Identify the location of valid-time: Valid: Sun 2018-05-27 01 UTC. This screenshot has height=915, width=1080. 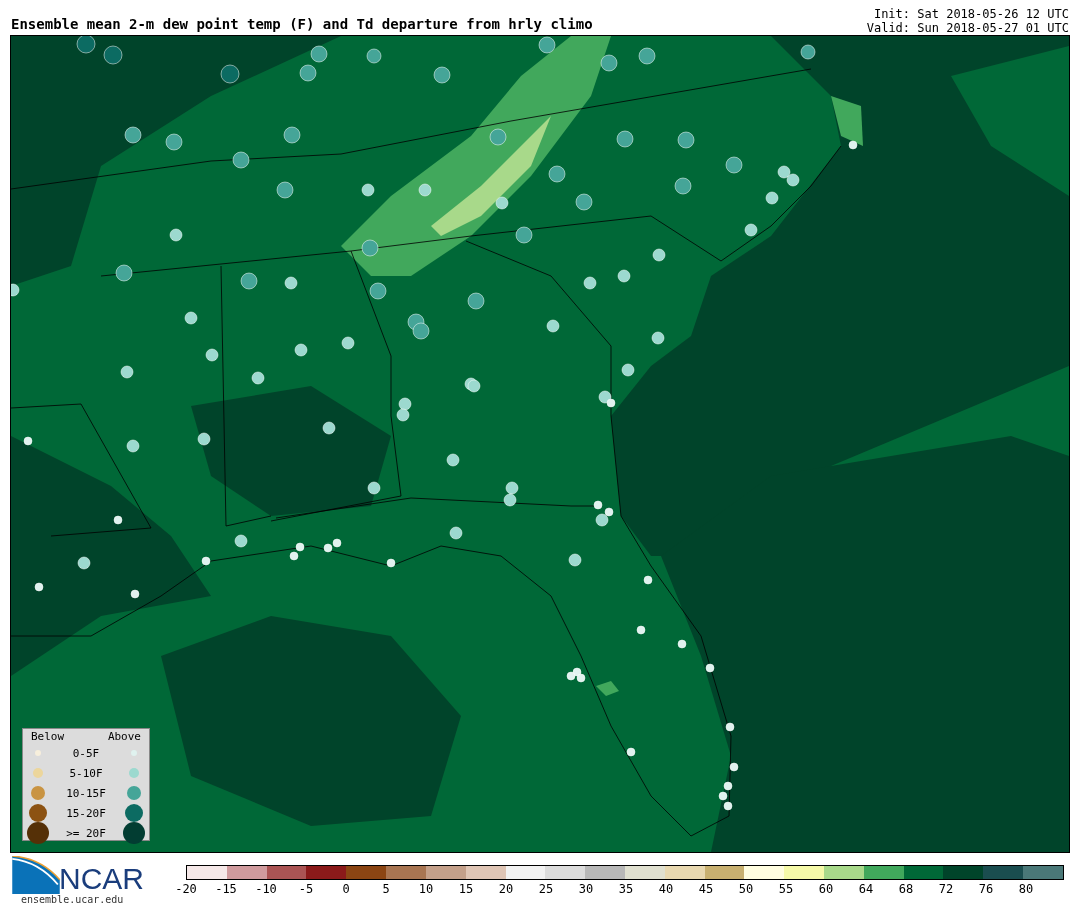
(967, 28).